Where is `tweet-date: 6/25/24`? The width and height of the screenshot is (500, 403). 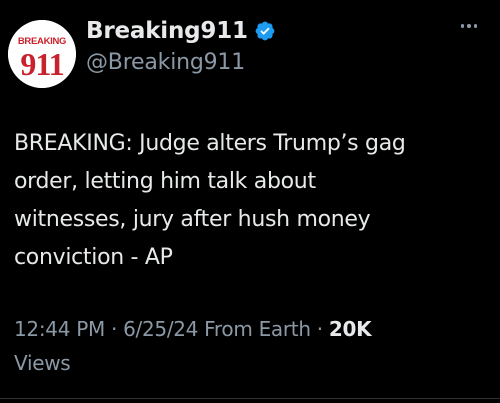 tweet-date: 6/25/24 is located at coordinates (160, 329).